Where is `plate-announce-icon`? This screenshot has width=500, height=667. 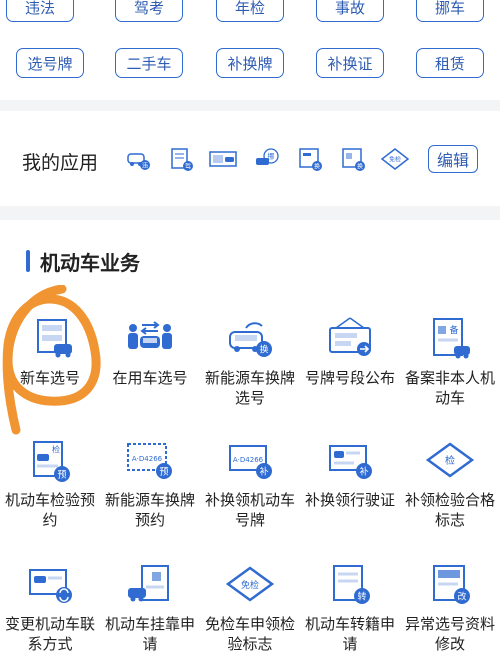 plate-announce-icon is located at coordinates (350, 336).